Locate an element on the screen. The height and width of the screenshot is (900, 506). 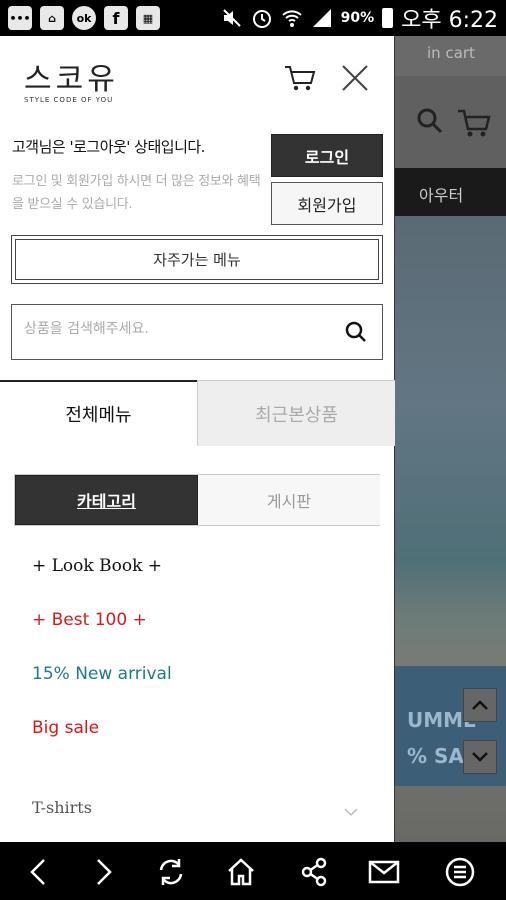
menu-segment: 카테고리 게시판 is located at coordinates (197, 500).